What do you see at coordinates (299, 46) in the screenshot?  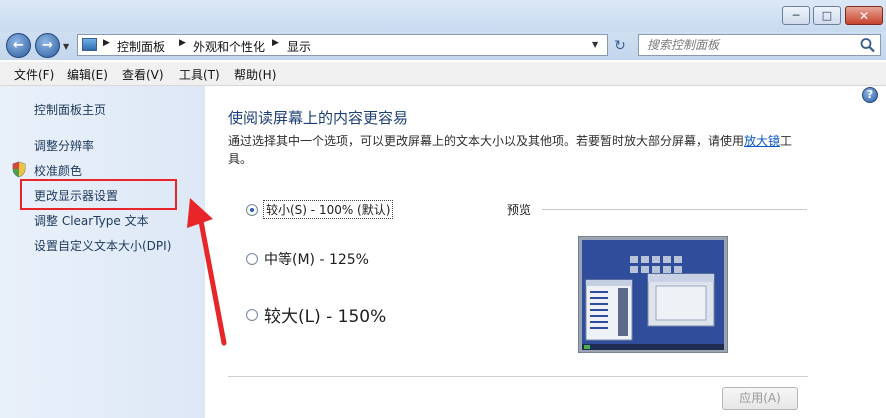 I see `breadcrumb-display: 显示` at bounding box center [299, 46].